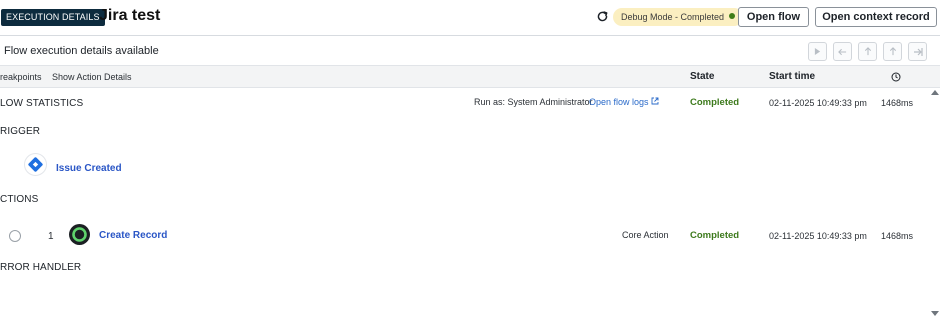  I want to click on open-flow-logs-label: Open flow logs, so click(619, 102).